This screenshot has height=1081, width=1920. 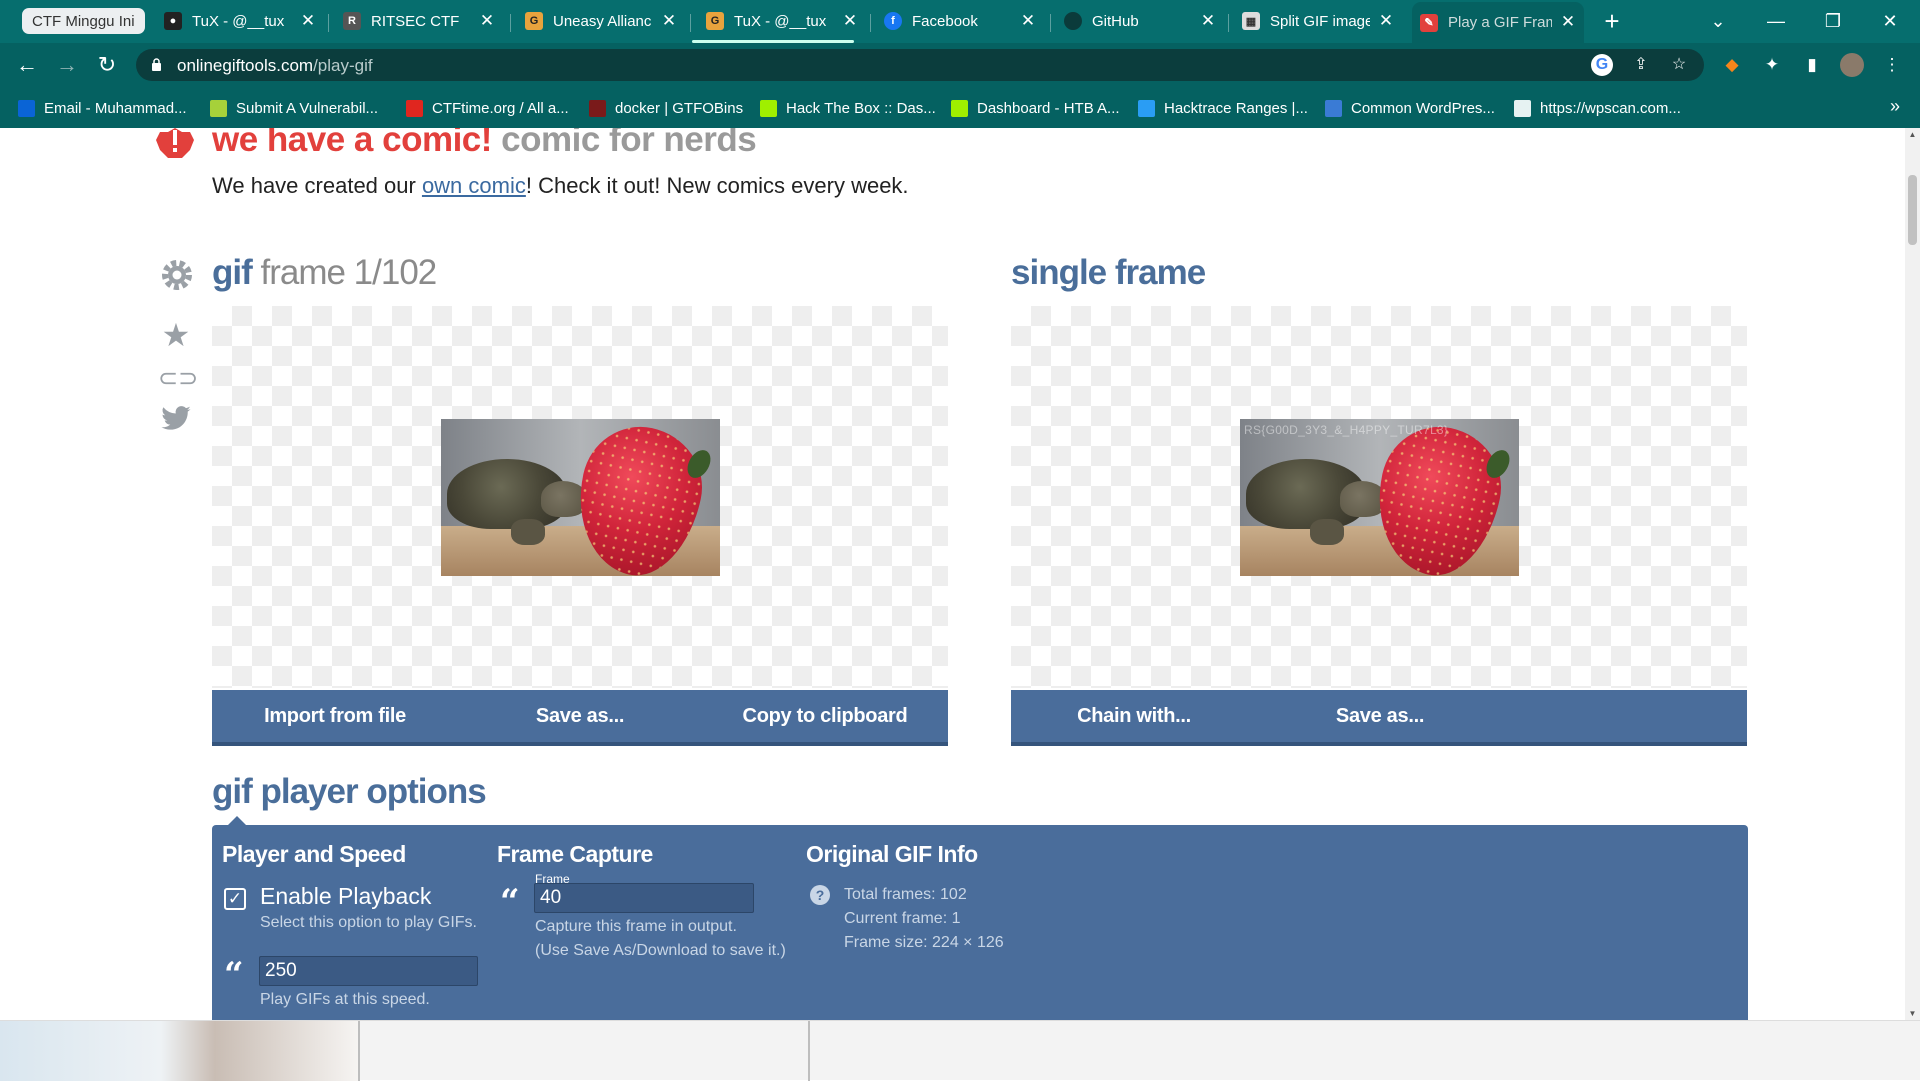 I want to click on favorite-star-icon: ★, so click(x=176, y=335).